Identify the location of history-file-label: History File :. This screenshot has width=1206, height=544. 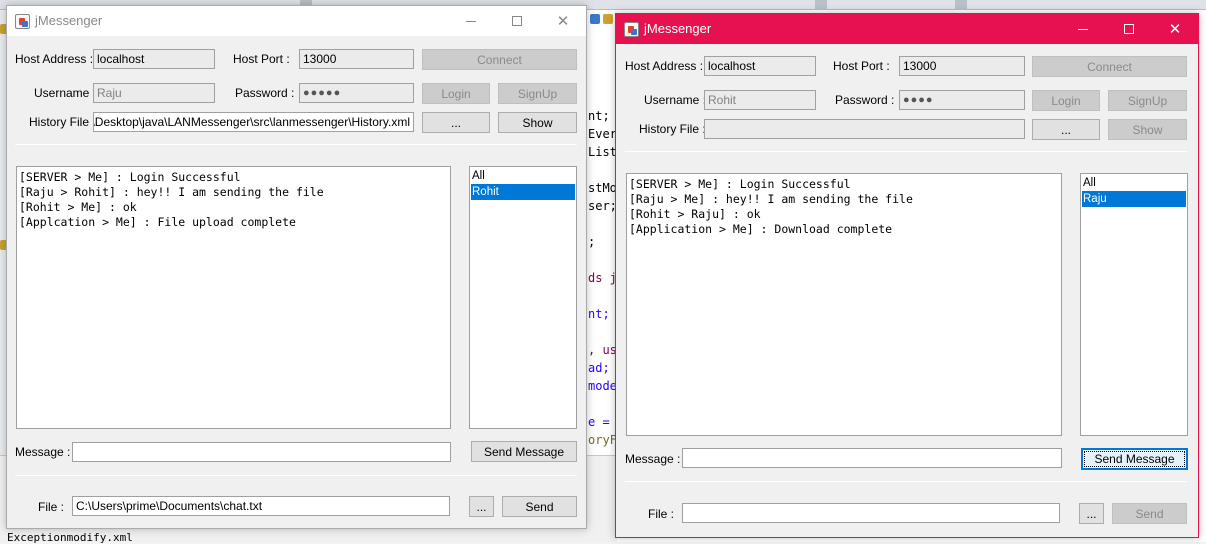
(672, 129).